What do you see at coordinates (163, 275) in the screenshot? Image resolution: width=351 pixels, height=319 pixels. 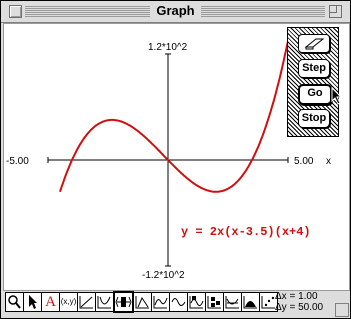 I see `y-min-label: -1.2*10^2` at bounding box center [163, 275].